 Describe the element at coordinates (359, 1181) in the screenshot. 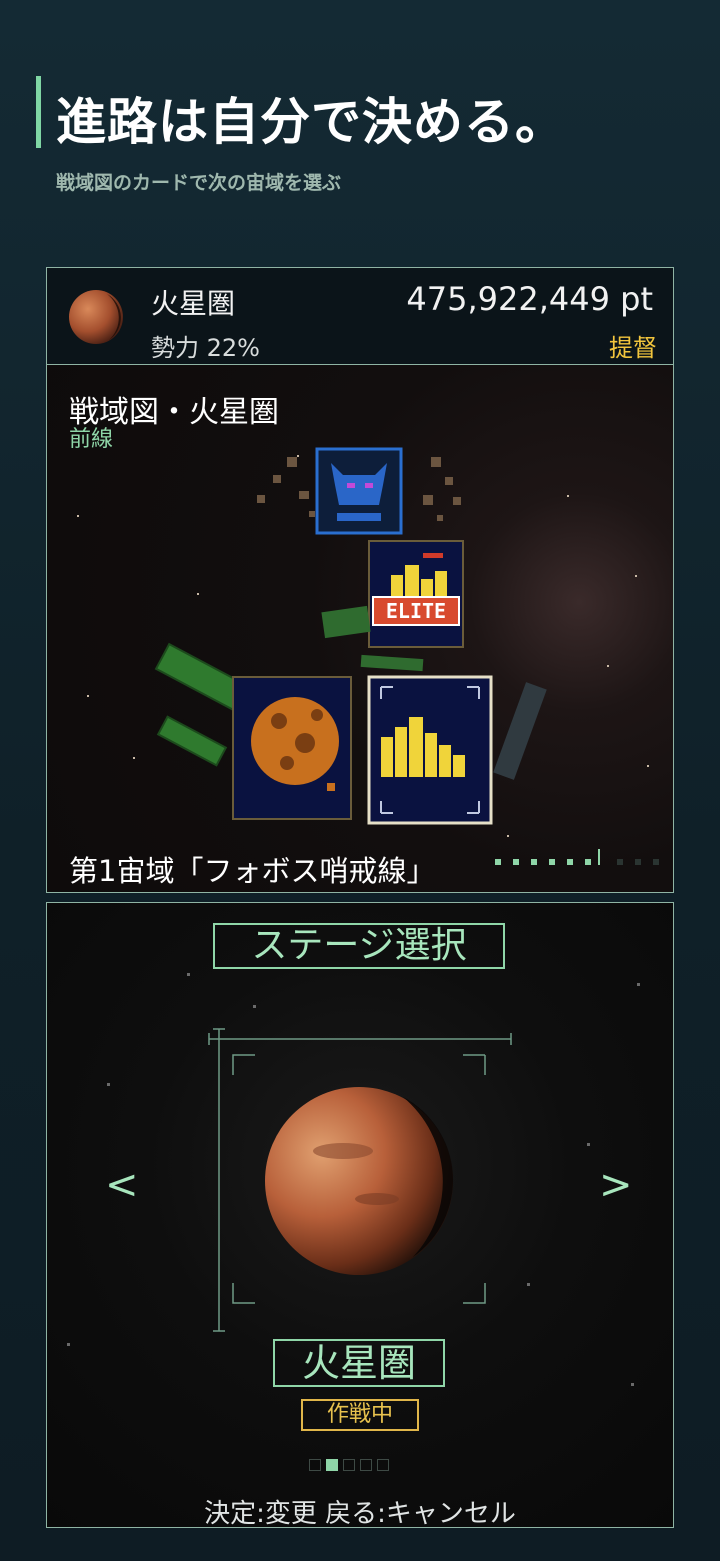

I see `mars-planet-image` at that location.